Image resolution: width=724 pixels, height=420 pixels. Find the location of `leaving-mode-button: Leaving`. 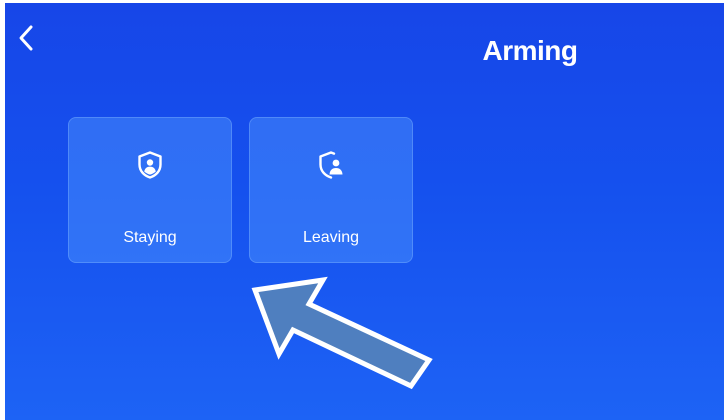

leaving-mode-button: Leaving is located at coordinates (331, 190).